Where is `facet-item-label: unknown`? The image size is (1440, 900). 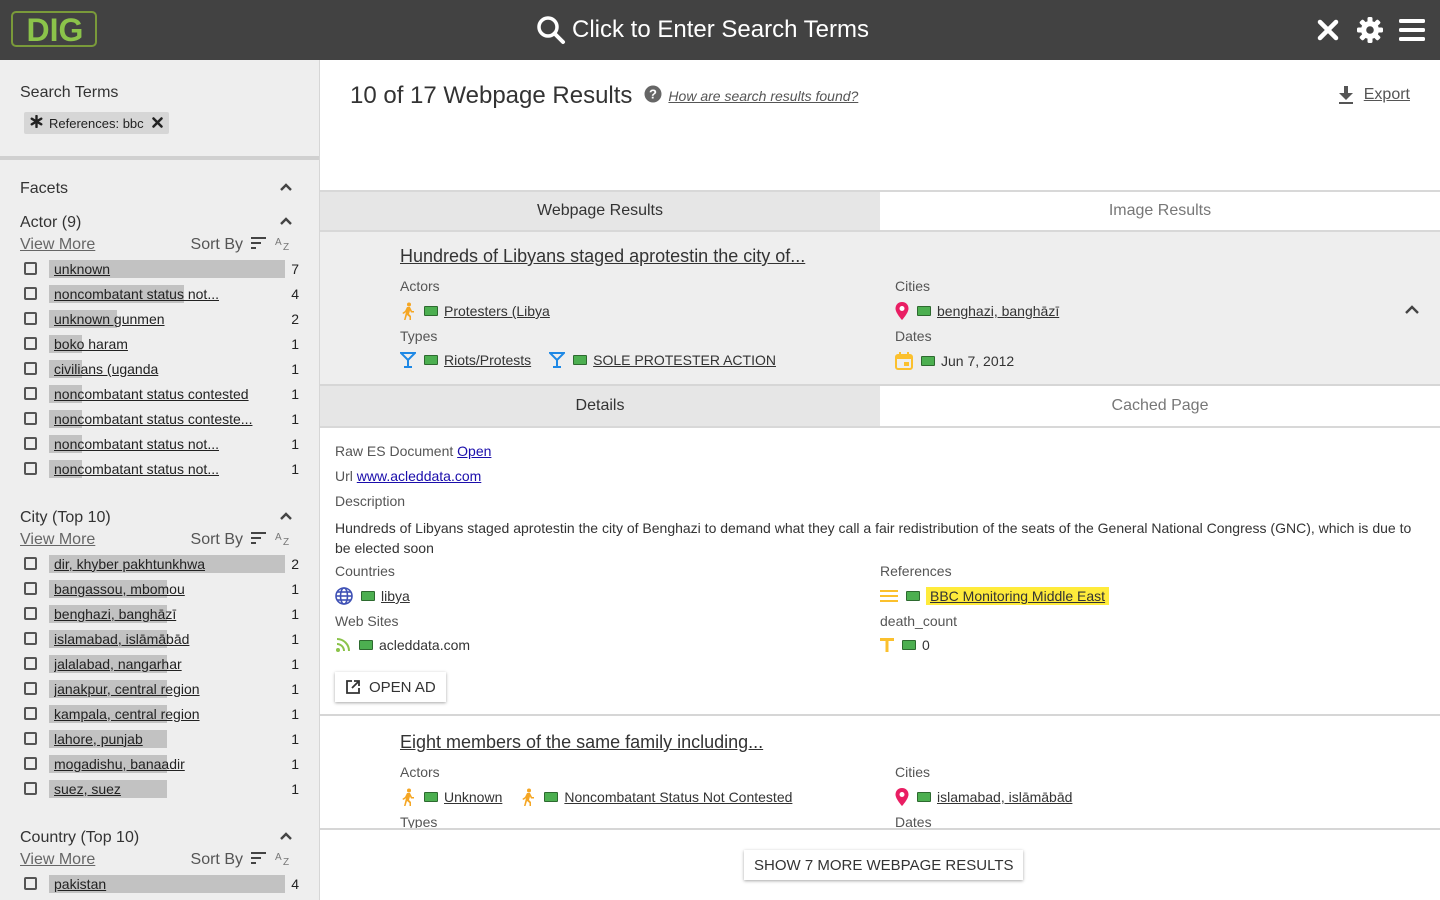 facet-item-label: unknown is located at coordinates (167, 269).